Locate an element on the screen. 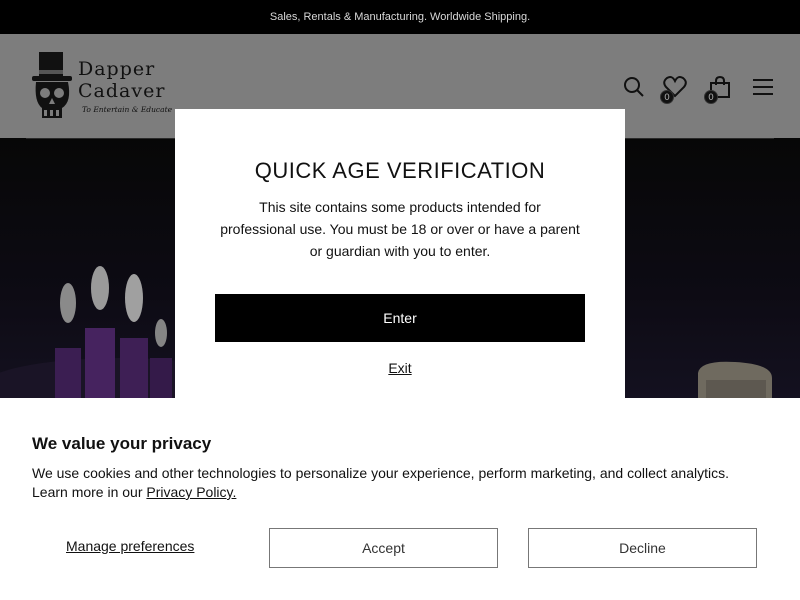 The height and width of the screenshot is (600, 800). age-modal-title: QUICK AGE VERIFICATION is located at coordinates (400, 170).